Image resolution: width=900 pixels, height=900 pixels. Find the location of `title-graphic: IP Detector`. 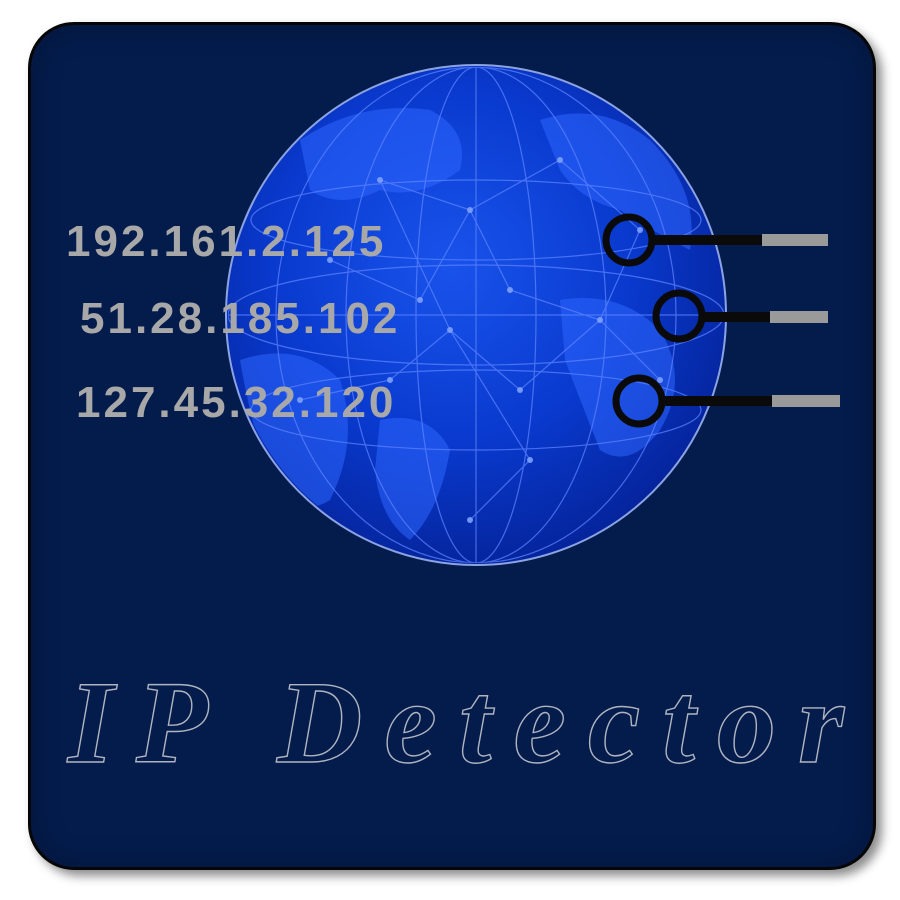

title-graphic: IP Detector is located at coordinates (465, 722).